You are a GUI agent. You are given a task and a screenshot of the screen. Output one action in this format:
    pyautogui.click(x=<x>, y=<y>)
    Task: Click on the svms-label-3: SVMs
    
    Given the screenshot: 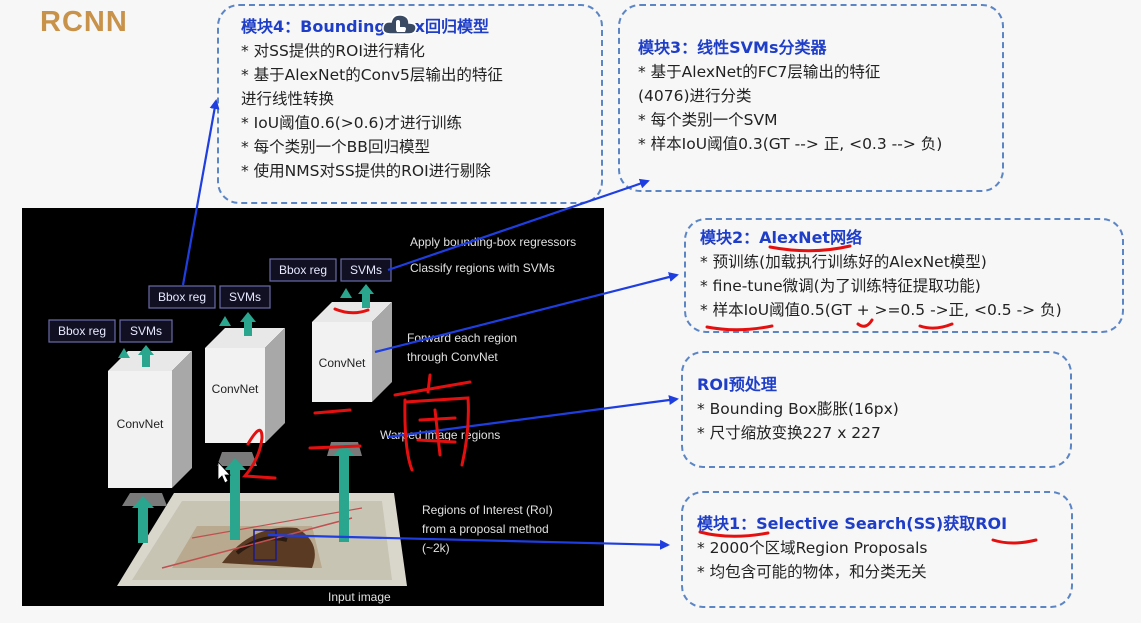 What is the action you would take?
    pyautogui.click(x=366, y=270)
    